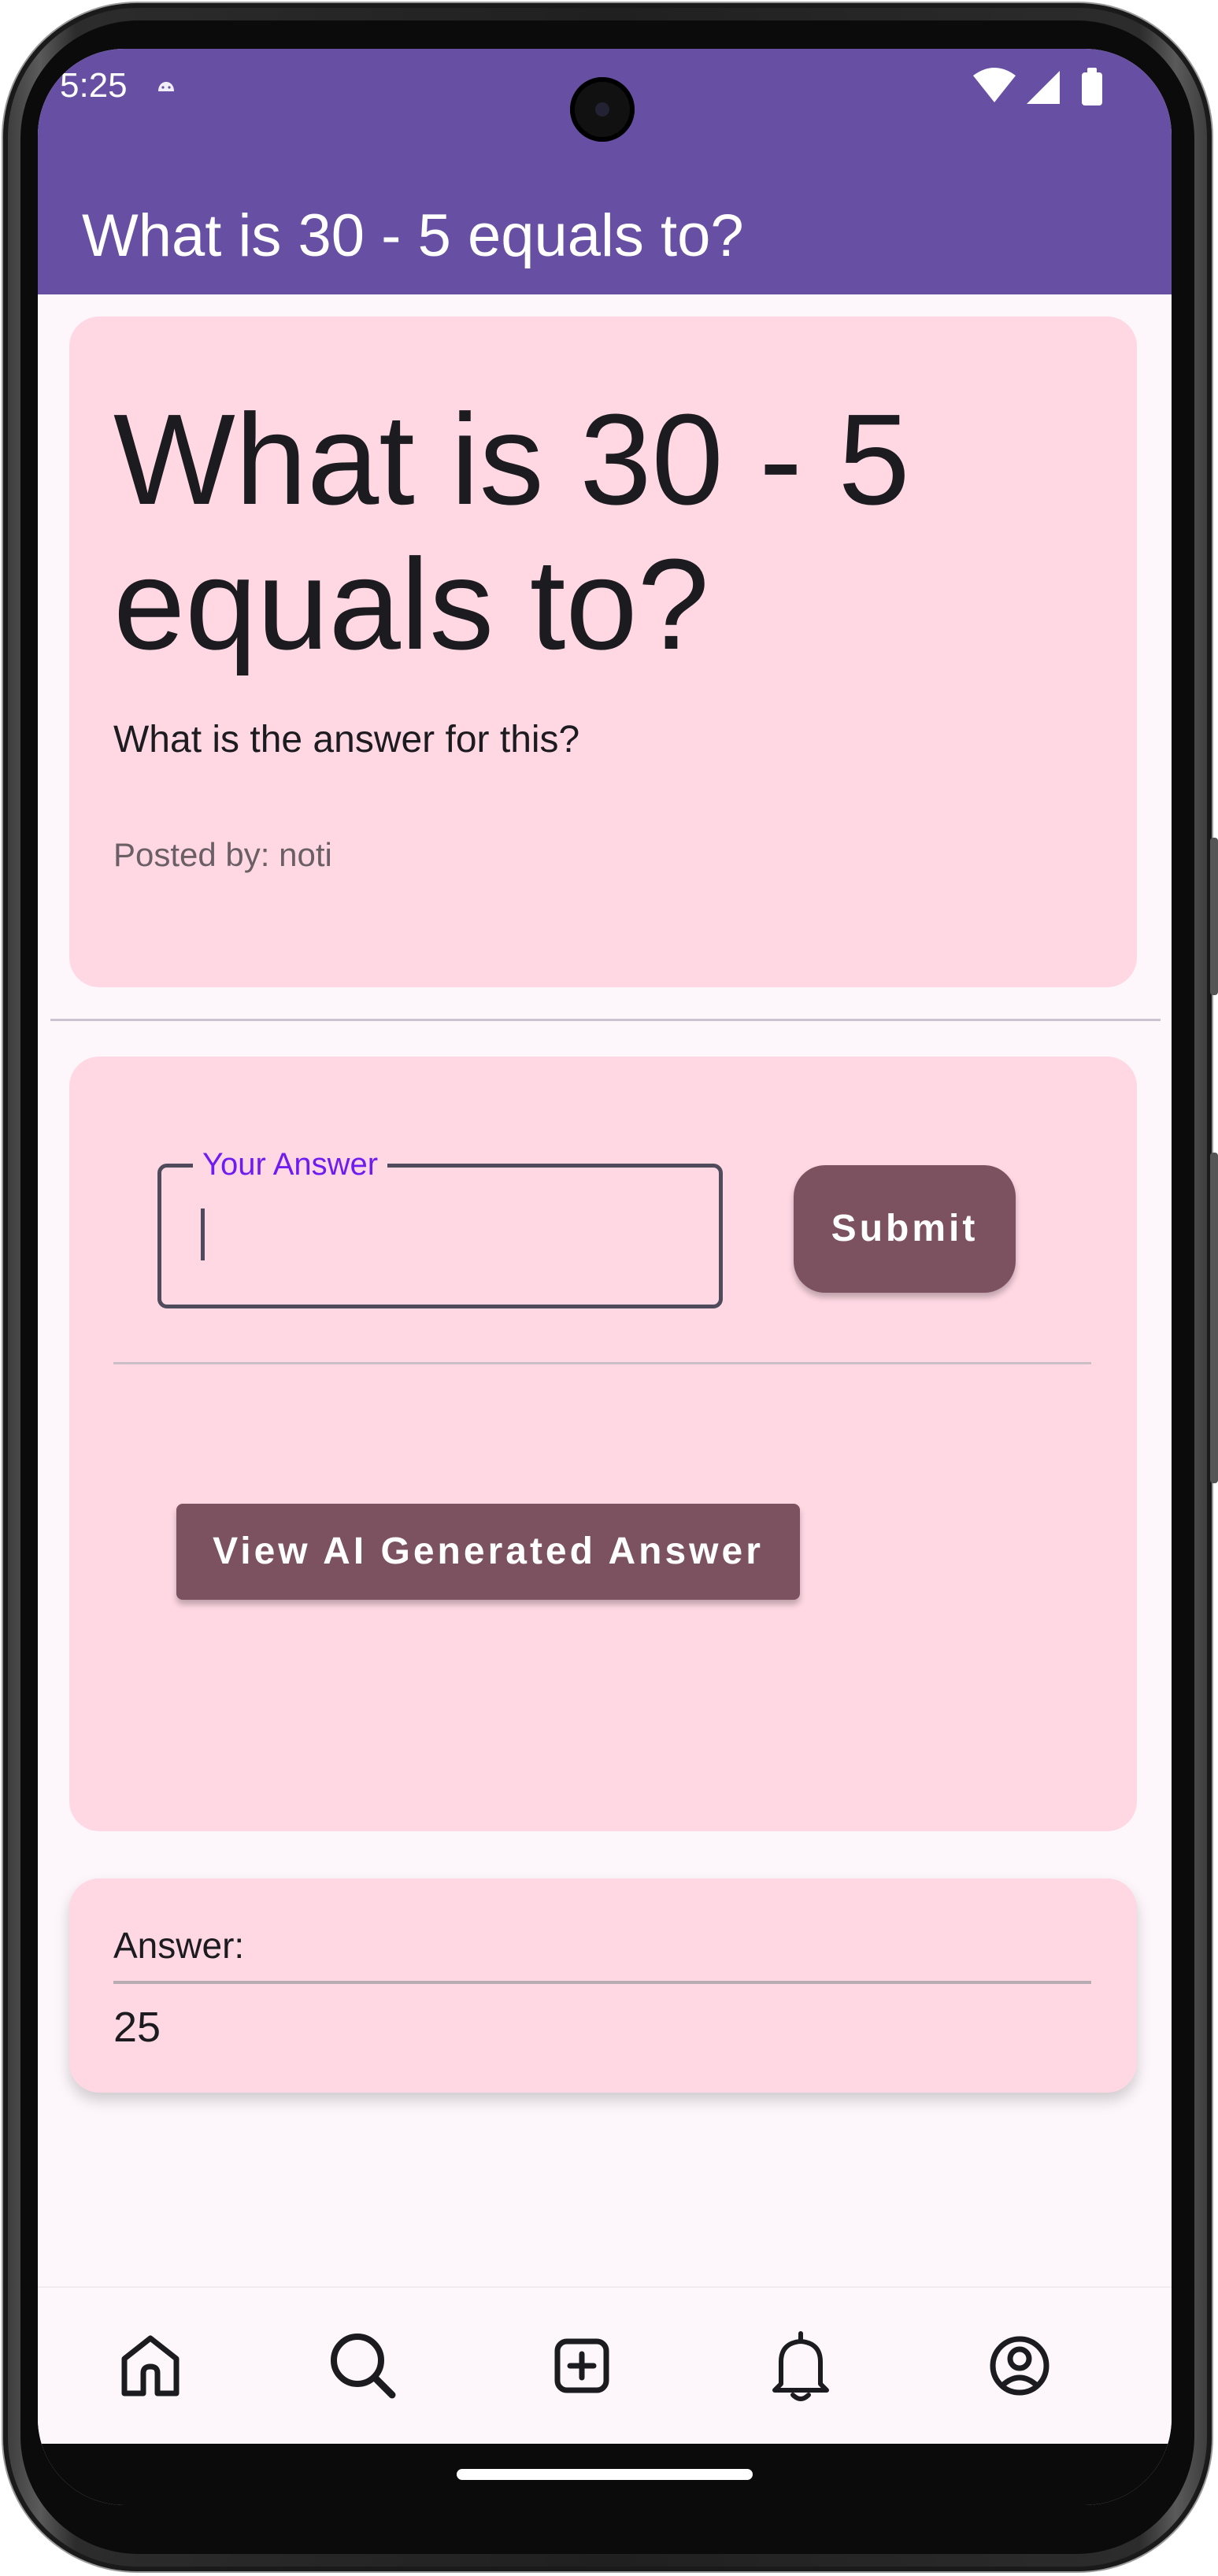 Image resolution: width=1218 pixels, height=2576 pixels. I want to click on section-divider, so click(605, 1020).